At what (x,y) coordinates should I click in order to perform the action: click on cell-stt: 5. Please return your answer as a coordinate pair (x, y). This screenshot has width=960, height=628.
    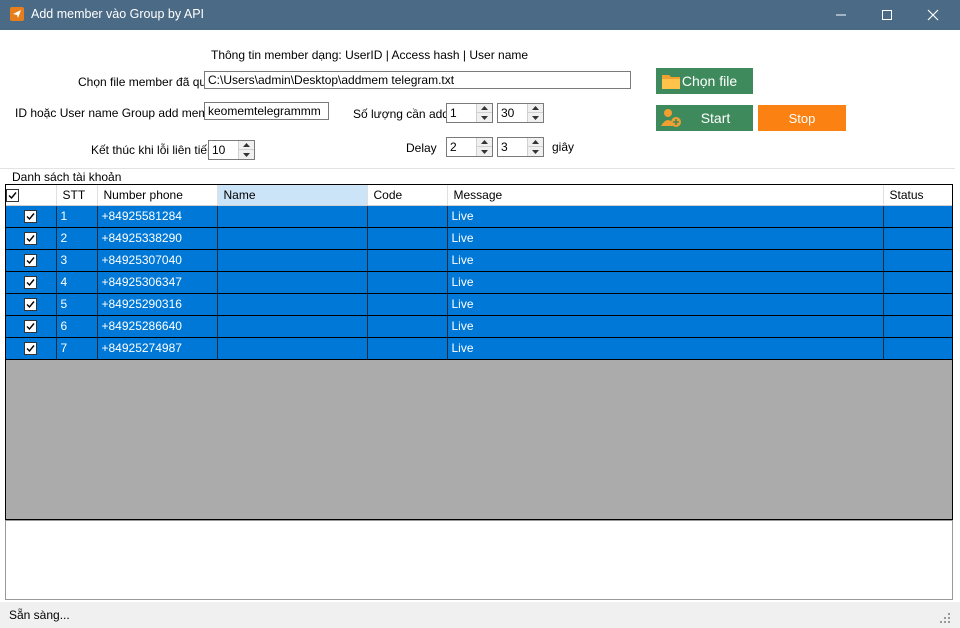
    Looking at the image, I should click on (77, 304).